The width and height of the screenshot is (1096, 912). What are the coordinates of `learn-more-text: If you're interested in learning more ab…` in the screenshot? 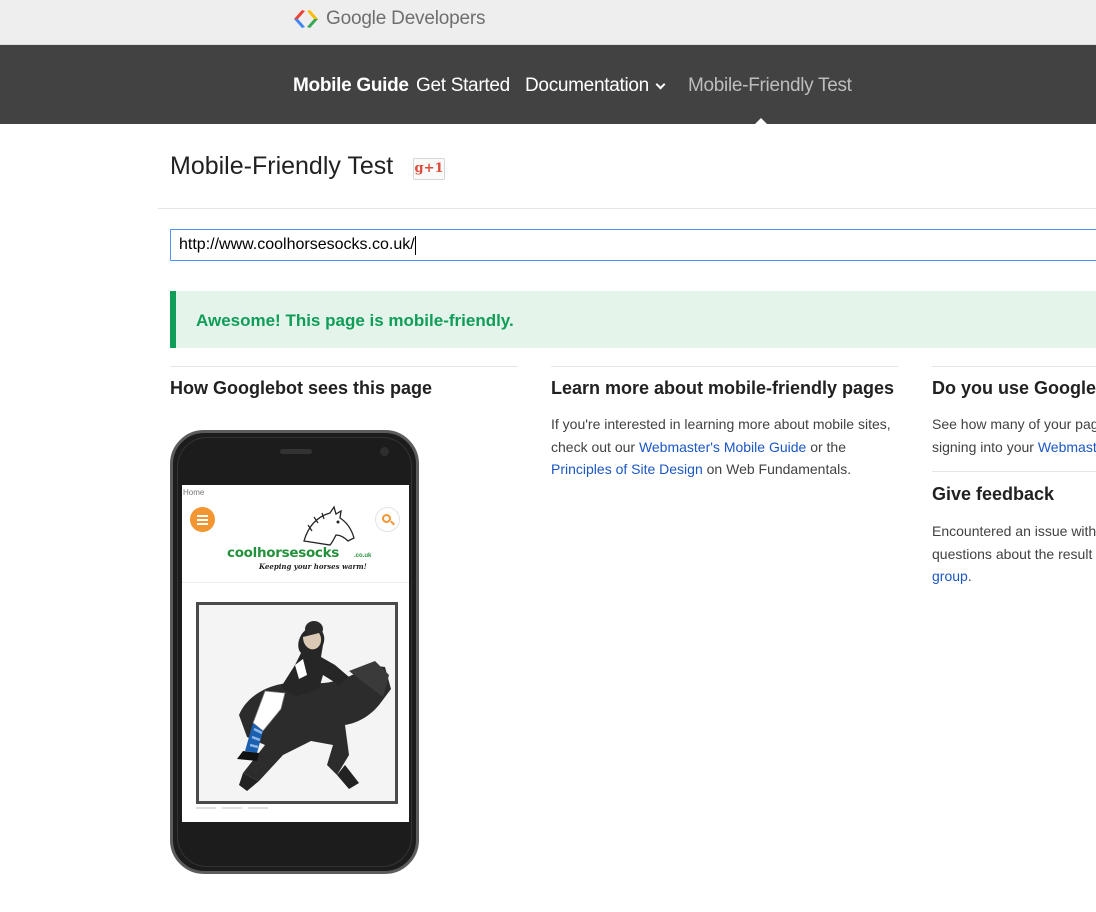 It's located at (721, 446).